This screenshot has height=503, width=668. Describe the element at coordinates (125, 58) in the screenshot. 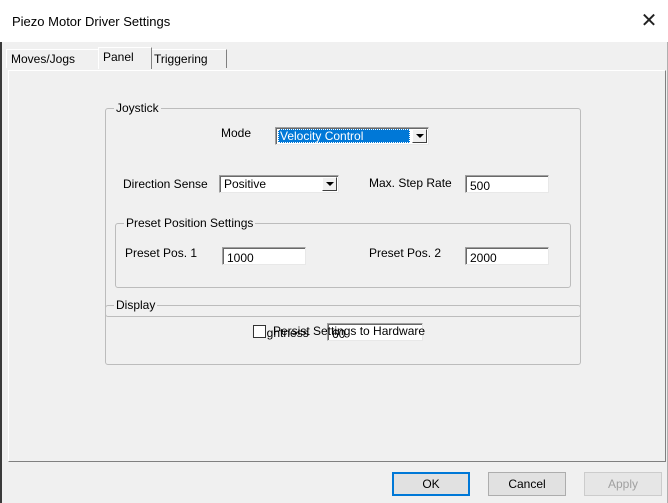

I see `tab-panel: Panel` at that location.